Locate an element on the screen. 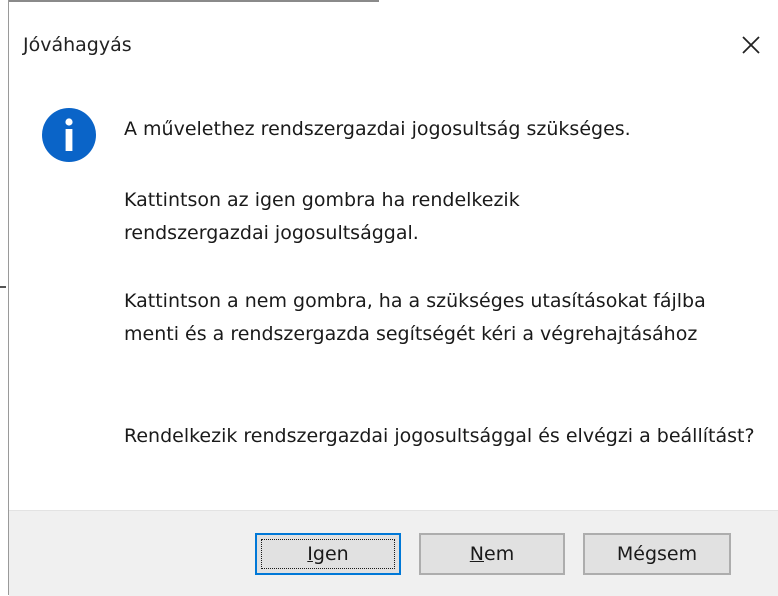 The image size is (778, 596). yes-button-label: gen is located at coordinates (330, 554).